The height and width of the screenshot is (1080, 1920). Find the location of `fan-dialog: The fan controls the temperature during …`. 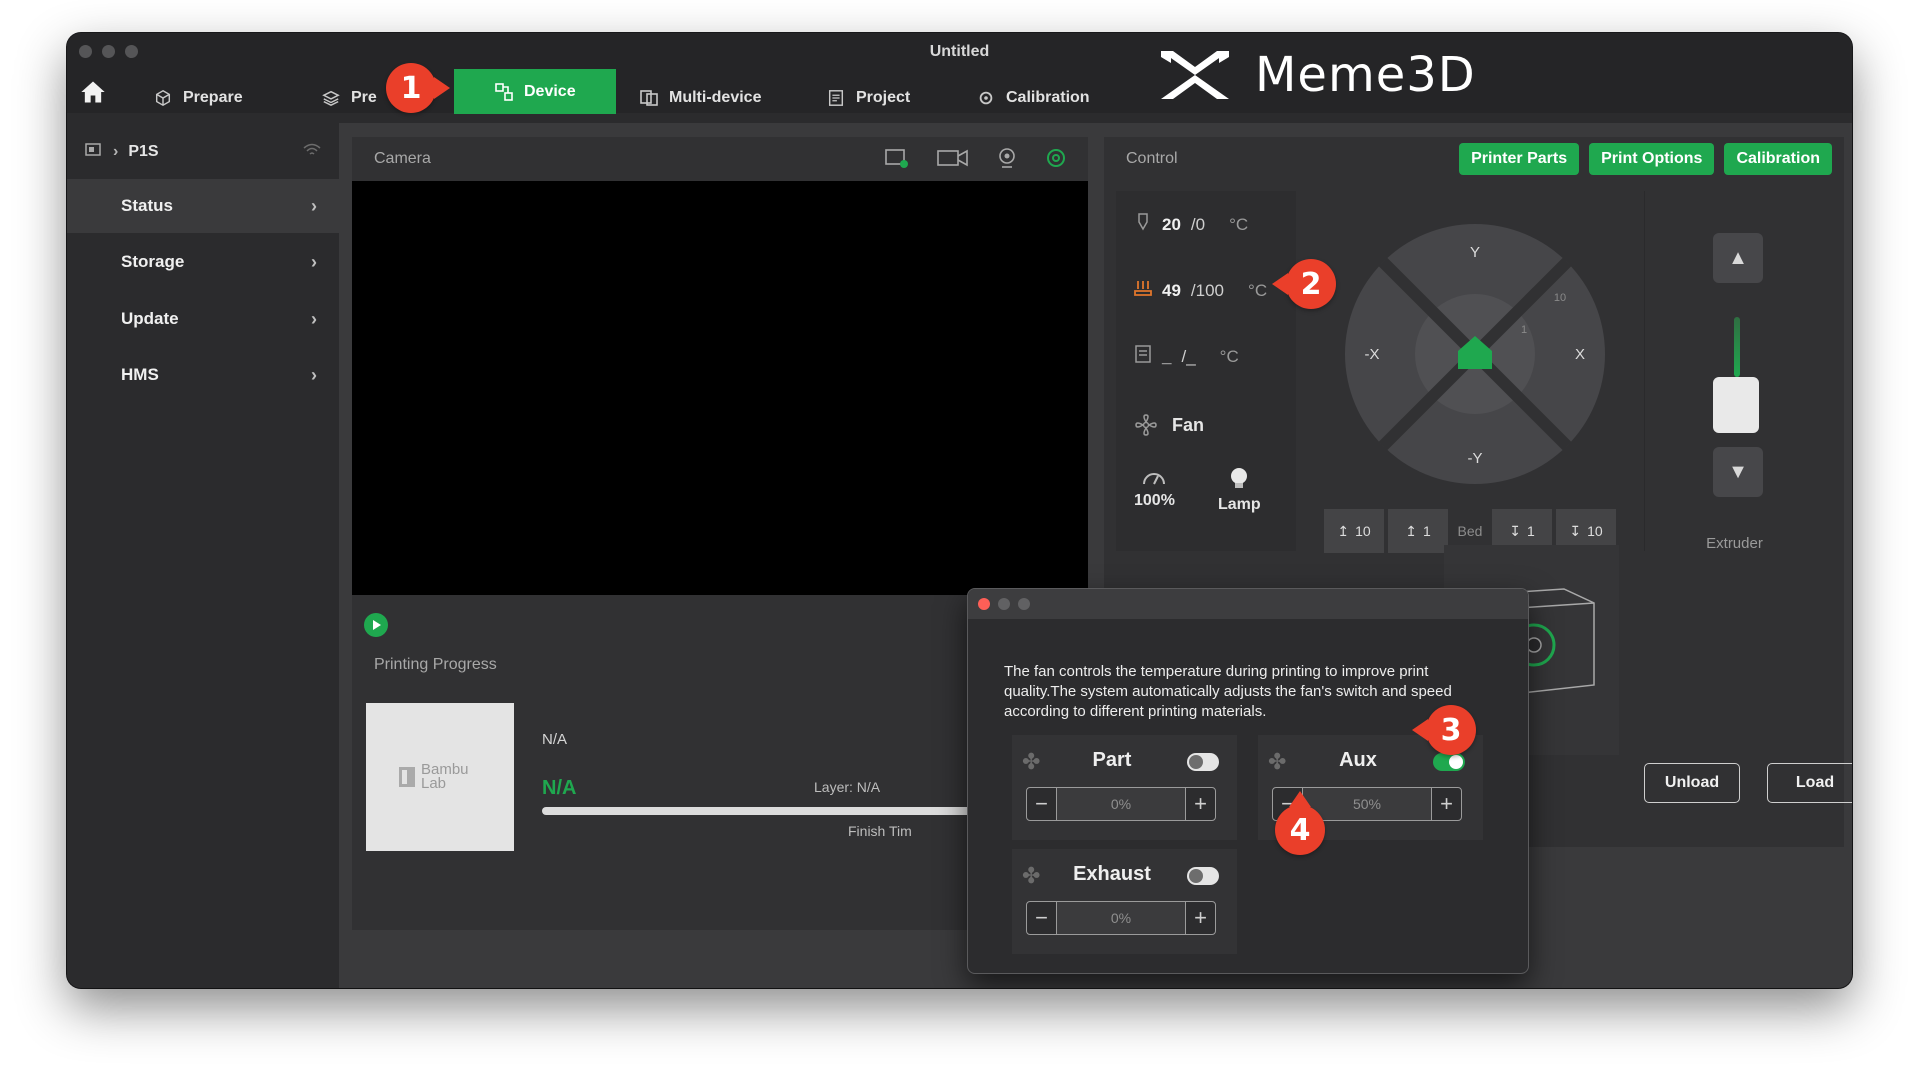

fan-dialog: The fan controls the temperature during … is located at coordinates (1248, 781).